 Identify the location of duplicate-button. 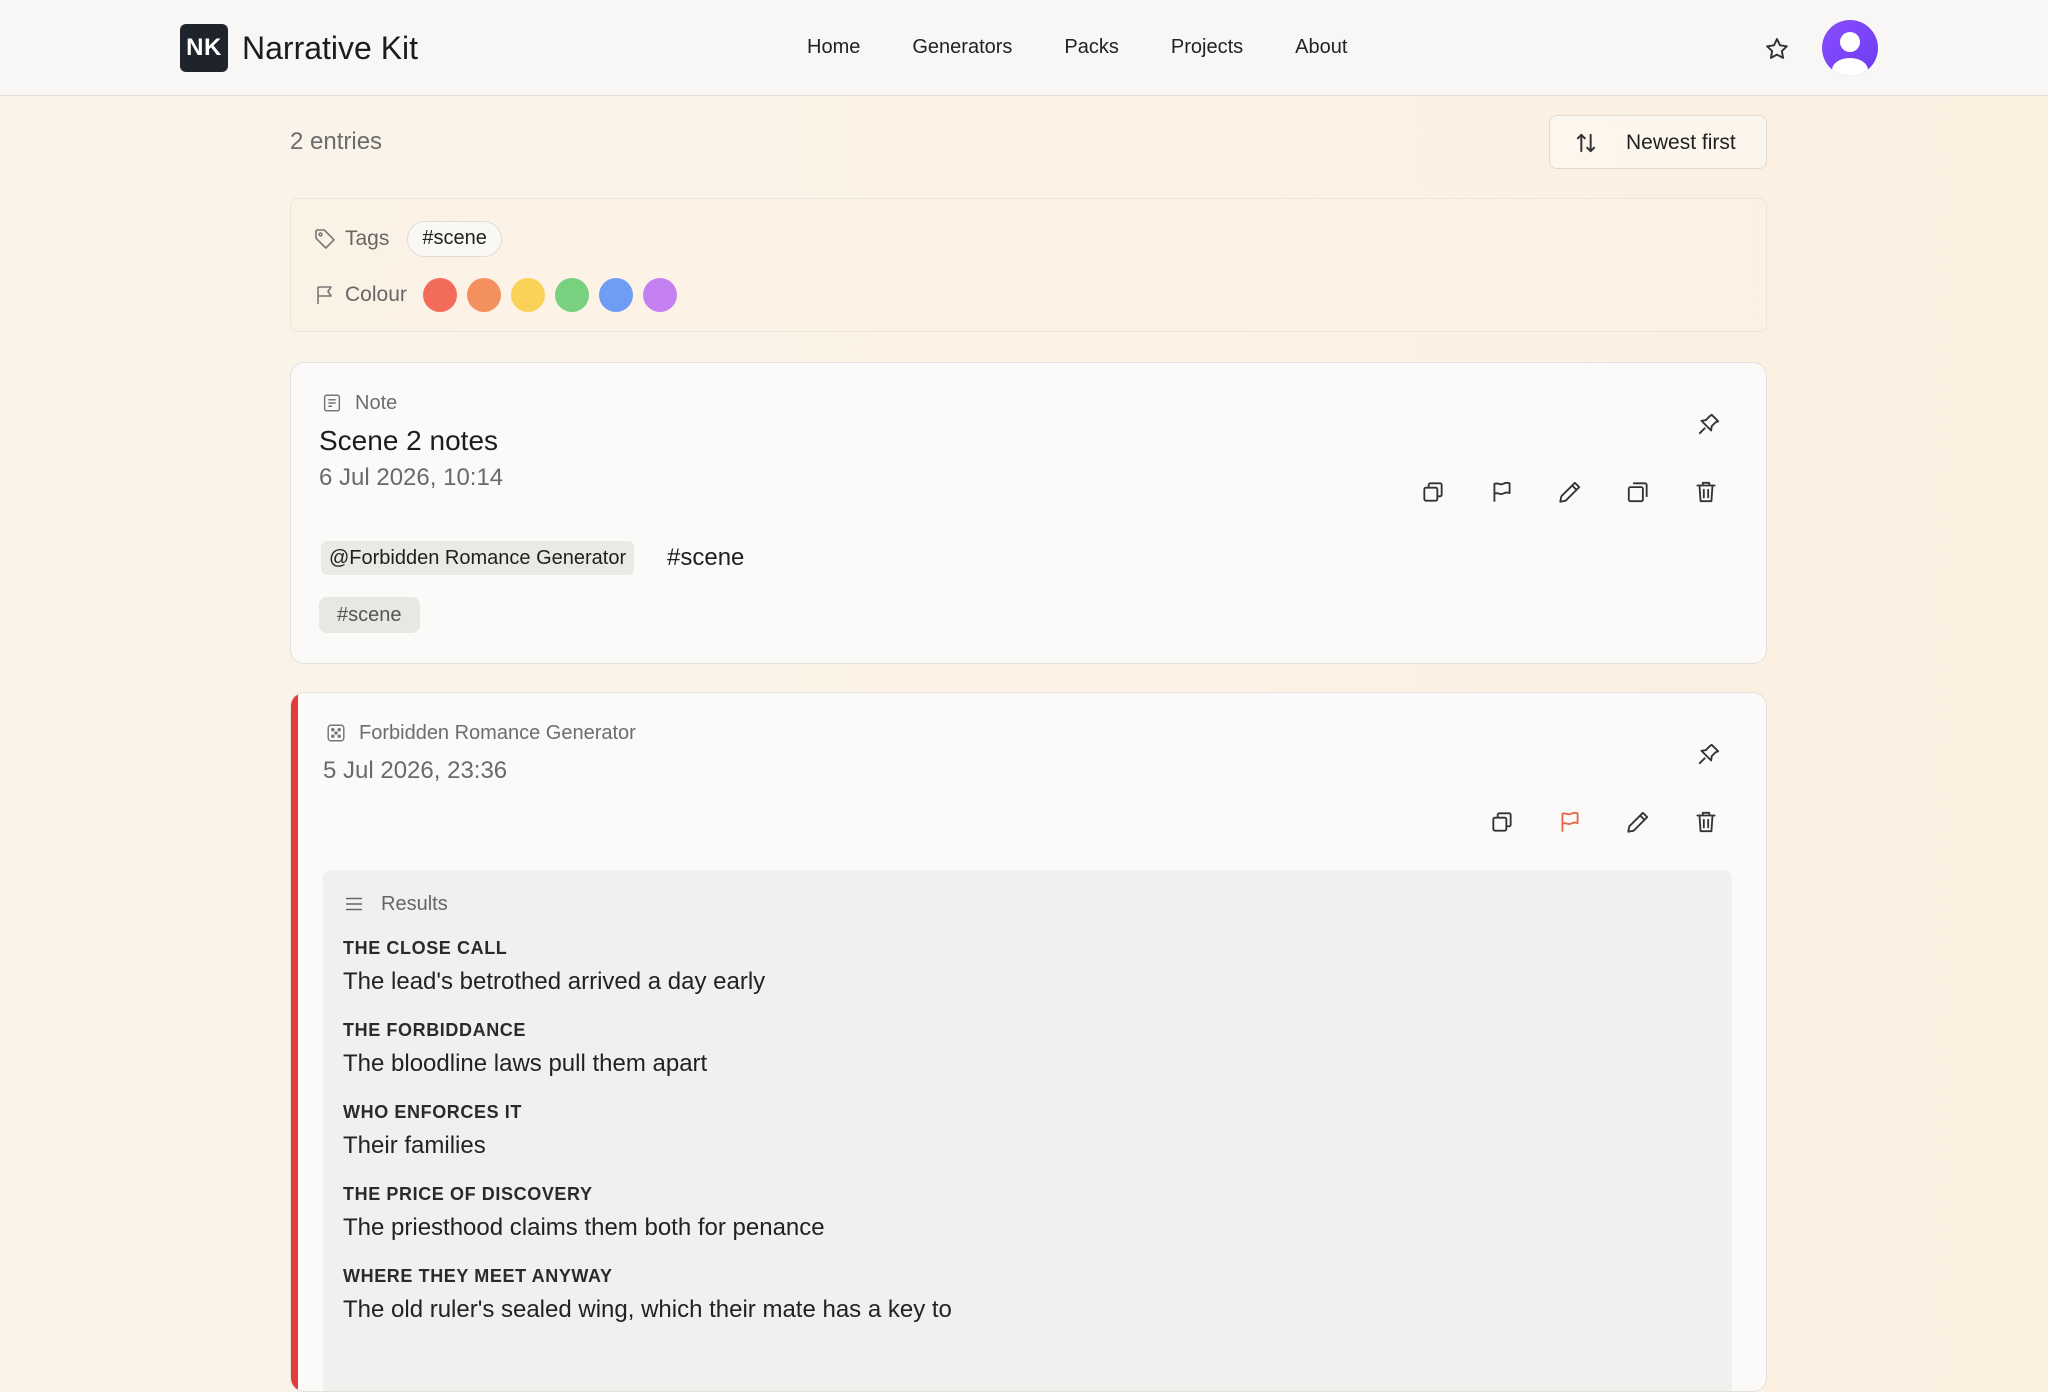
(1638, 492).